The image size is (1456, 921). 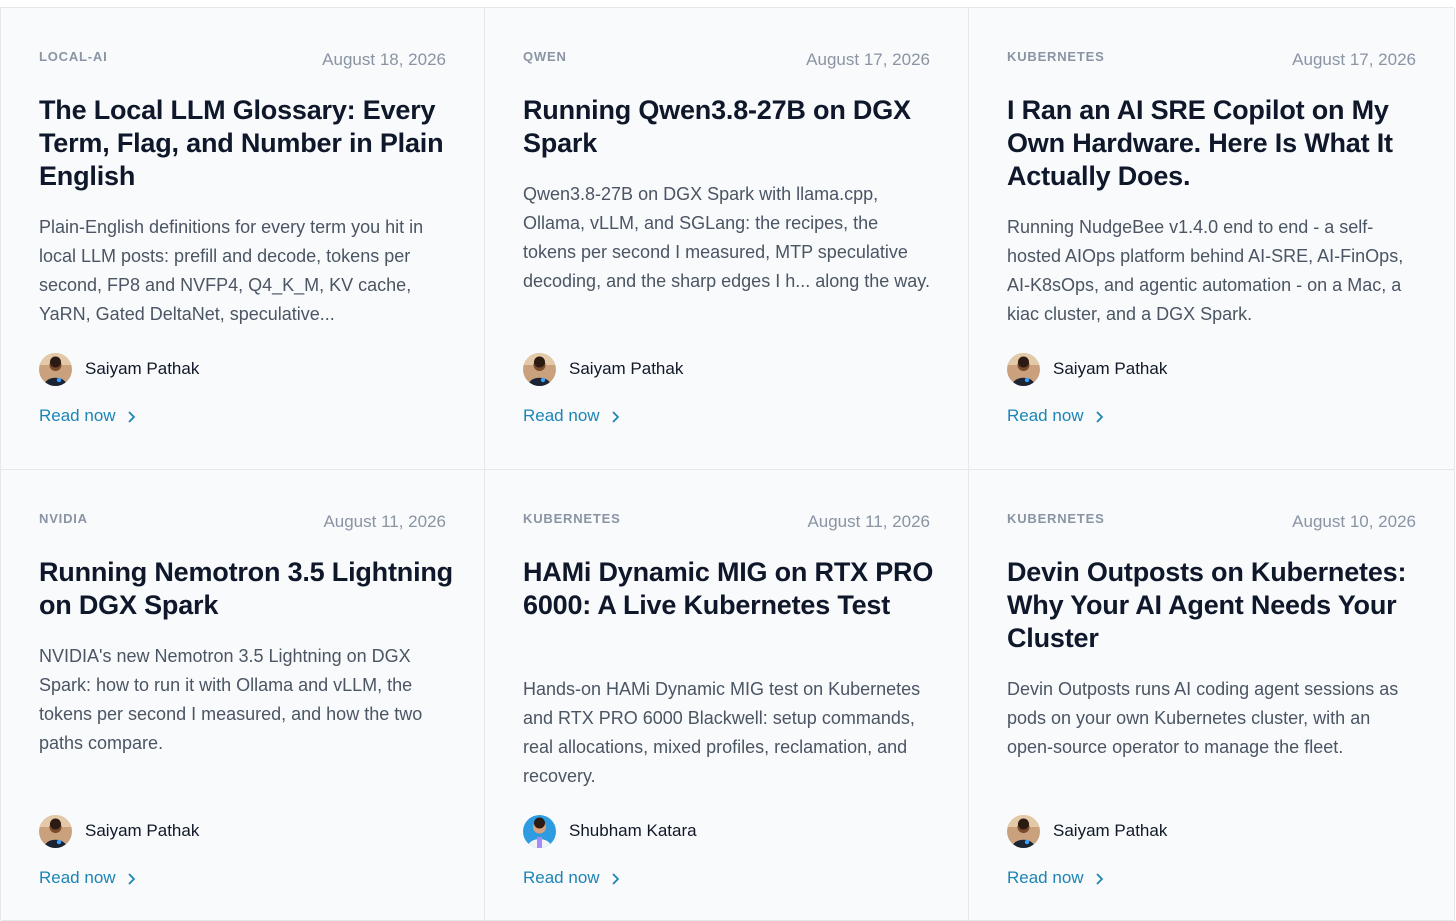 What do you see at coordinates (73, 56) in the screenshot?
I see `post-tag: LOCAL-AI` at bounding box center [73, 56].